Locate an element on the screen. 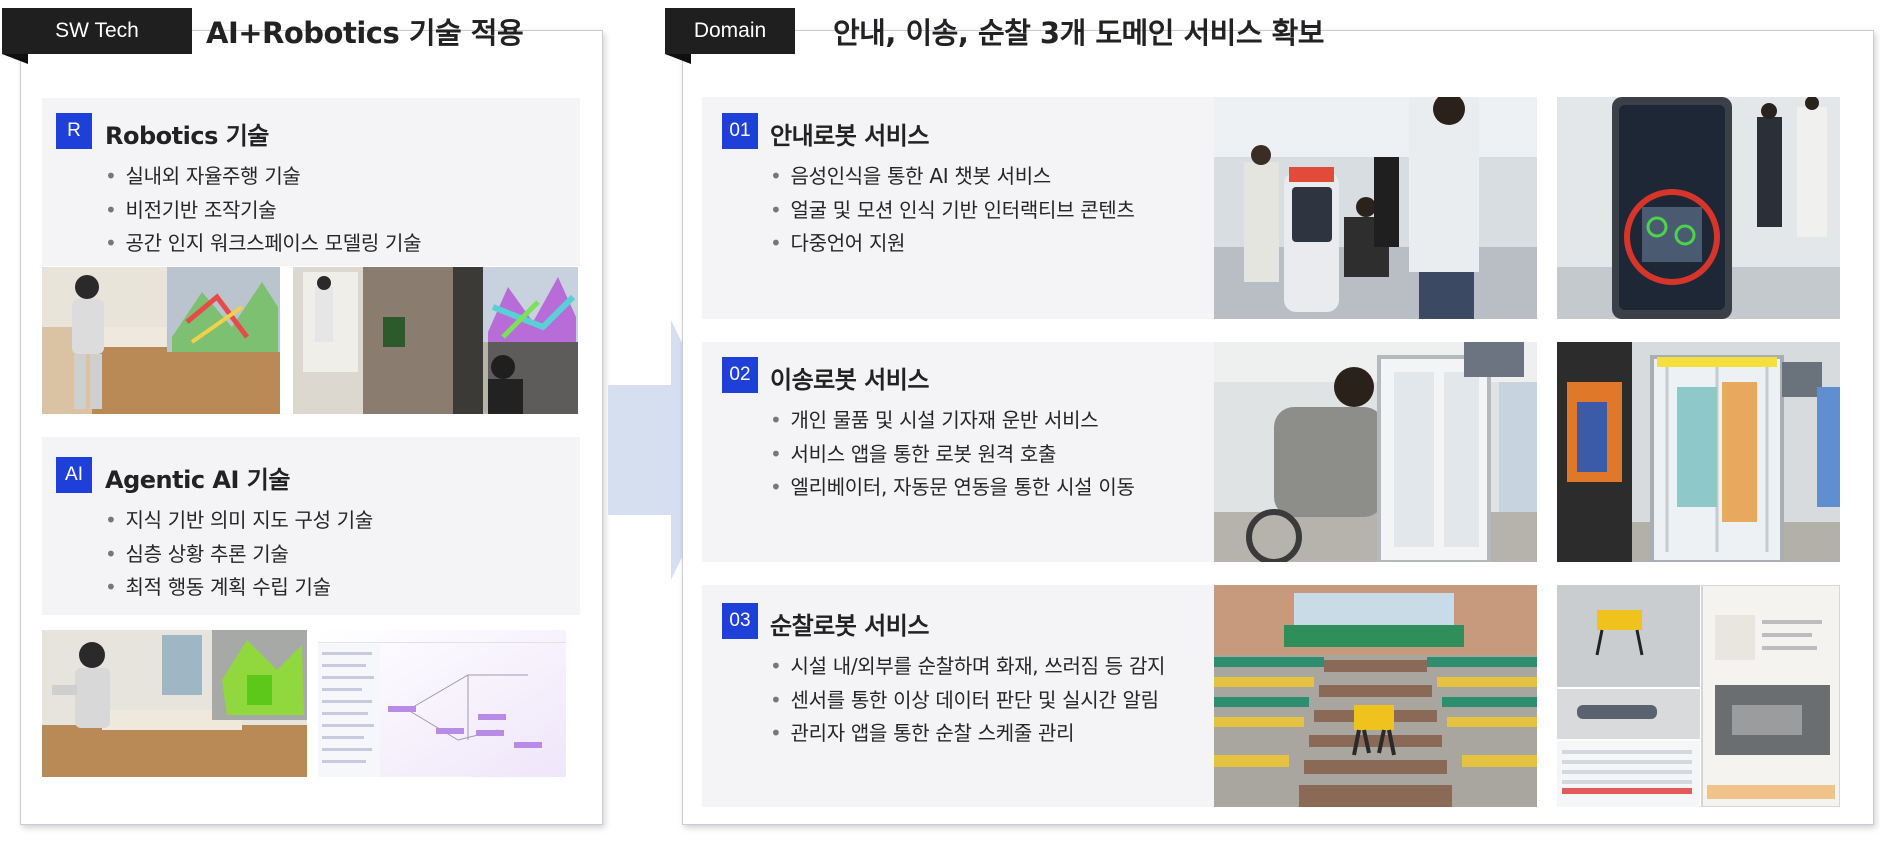 This screenshot has width=1880, height=859. list-item: 최적 행동 계획 수립 기술 is located at coordinates (239, 588).